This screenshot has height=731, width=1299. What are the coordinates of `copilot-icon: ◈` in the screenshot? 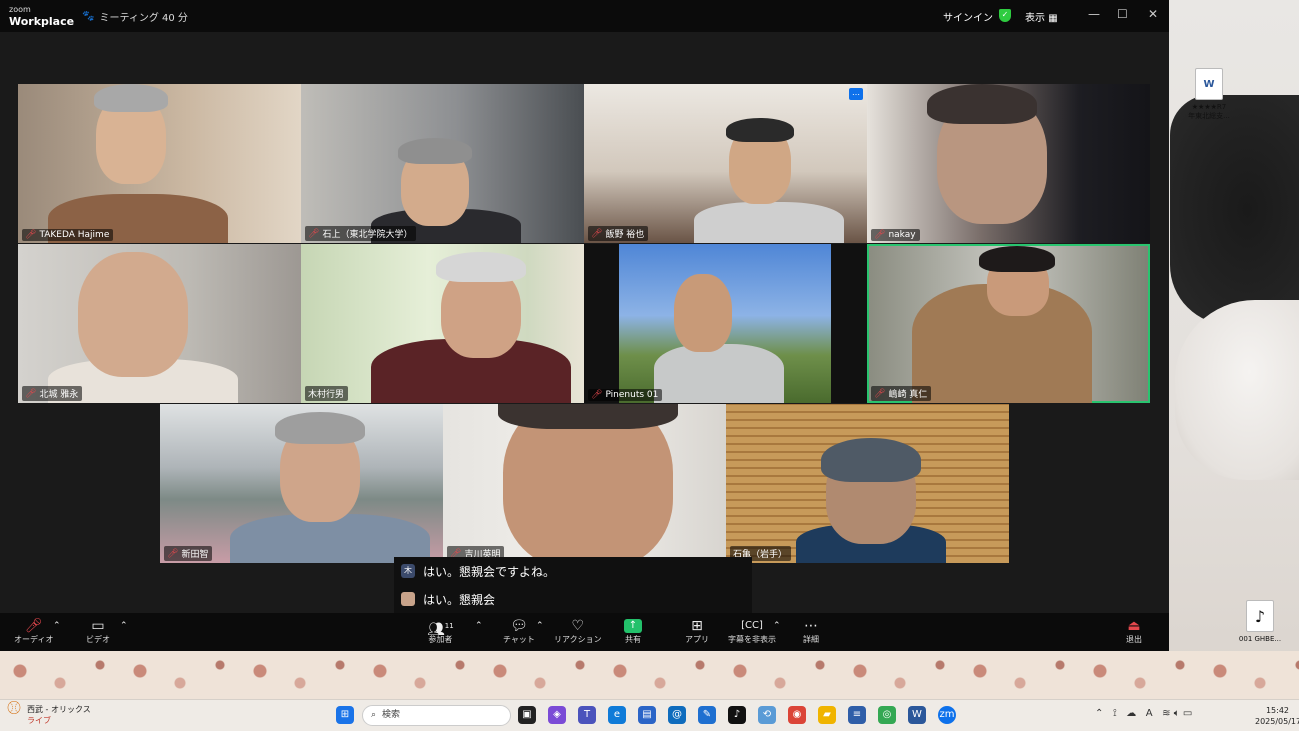 It's located at (557, 715).